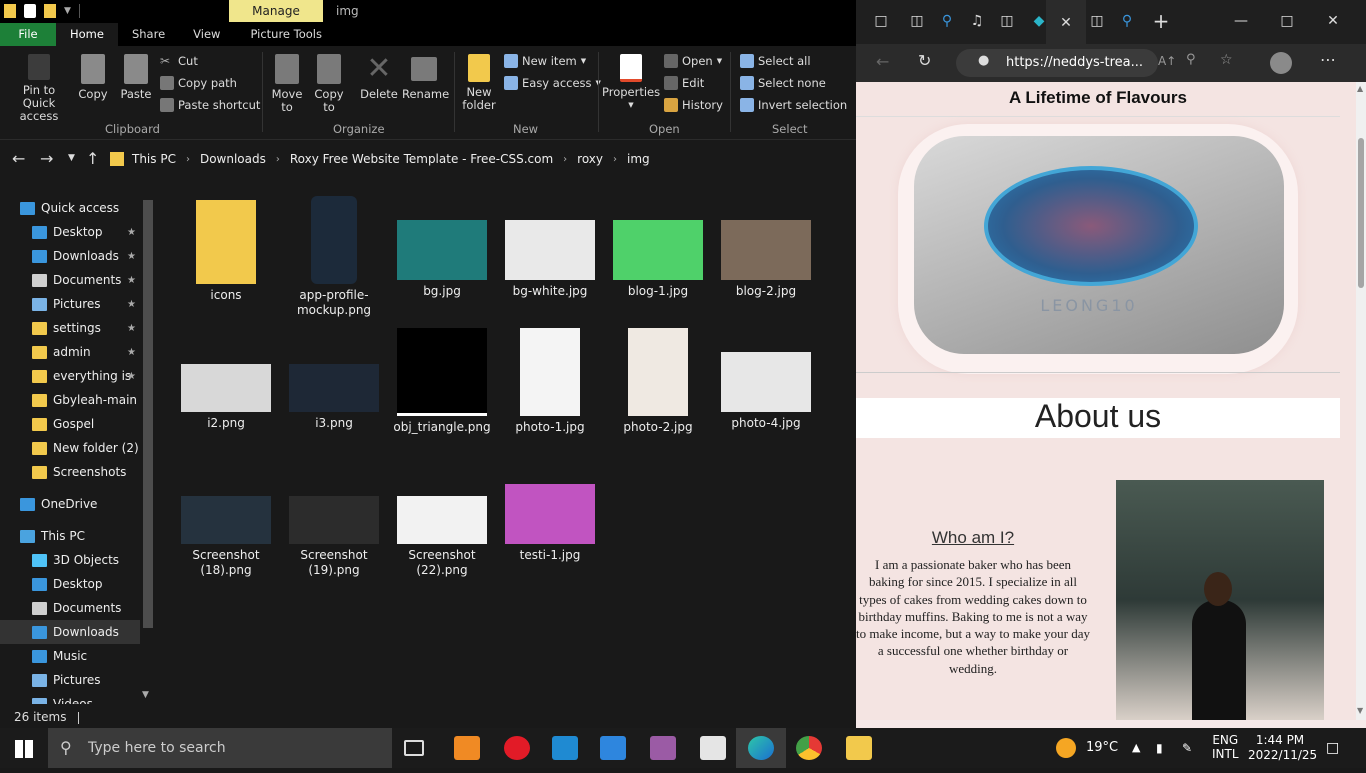  Describe the element at coordinates (334, 517) in the screenshot. I see `file-item: Screenshot (19).png` at that location.